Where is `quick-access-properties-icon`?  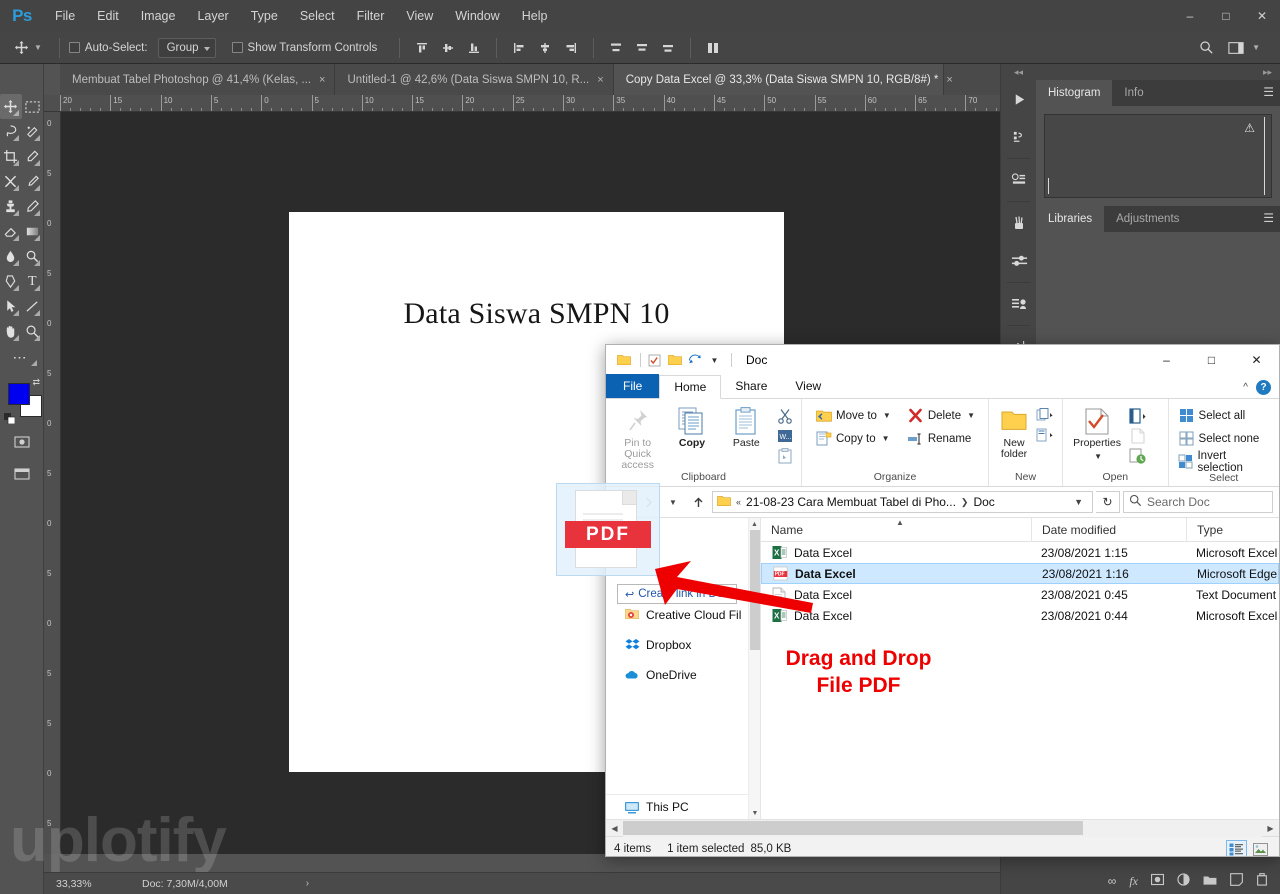
quick-access-properties-icon is located at coordinates (654, 360).